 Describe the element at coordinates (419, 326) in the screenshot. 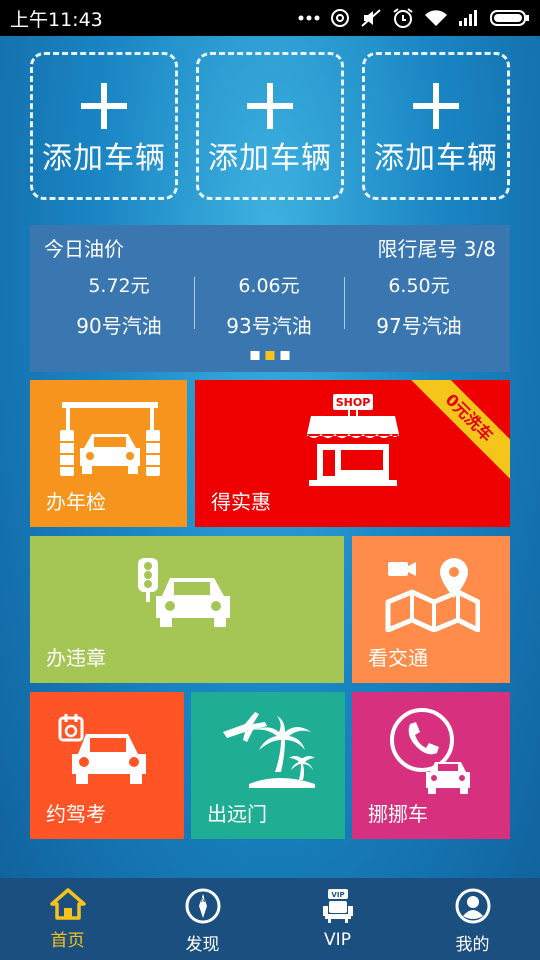

I see `oil-grade: 97号汽油` at that location.